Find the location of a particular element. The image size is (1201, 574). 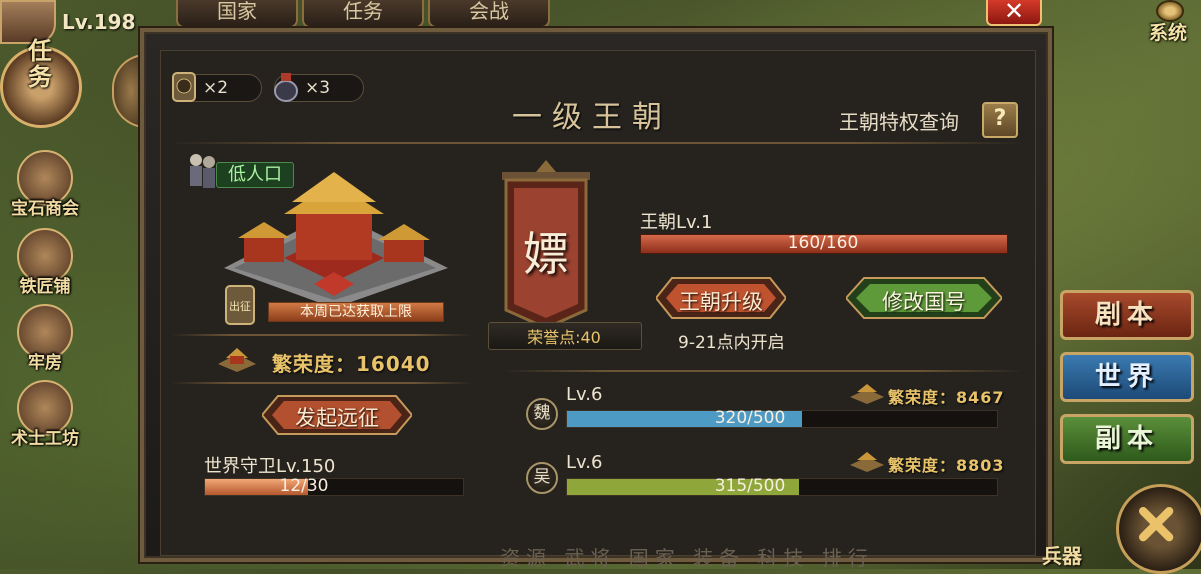

honor-points: 荣誉点:40 is located at coordinates (564, 337).